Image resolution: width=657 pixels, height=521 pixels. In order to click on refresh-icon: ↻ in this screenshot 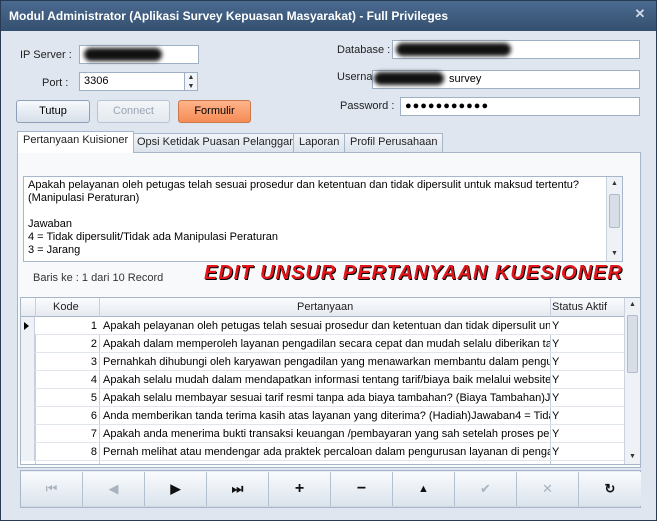, I will do `click(610, 489)`.